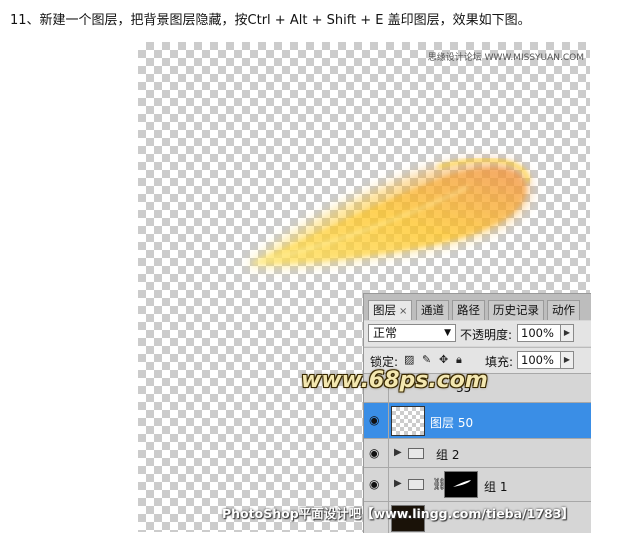  What do you see at coordinates (412, 333) in the screenshot?
I see `blend-mode-select: 正常 ▼` at bounding box center [412, 333].